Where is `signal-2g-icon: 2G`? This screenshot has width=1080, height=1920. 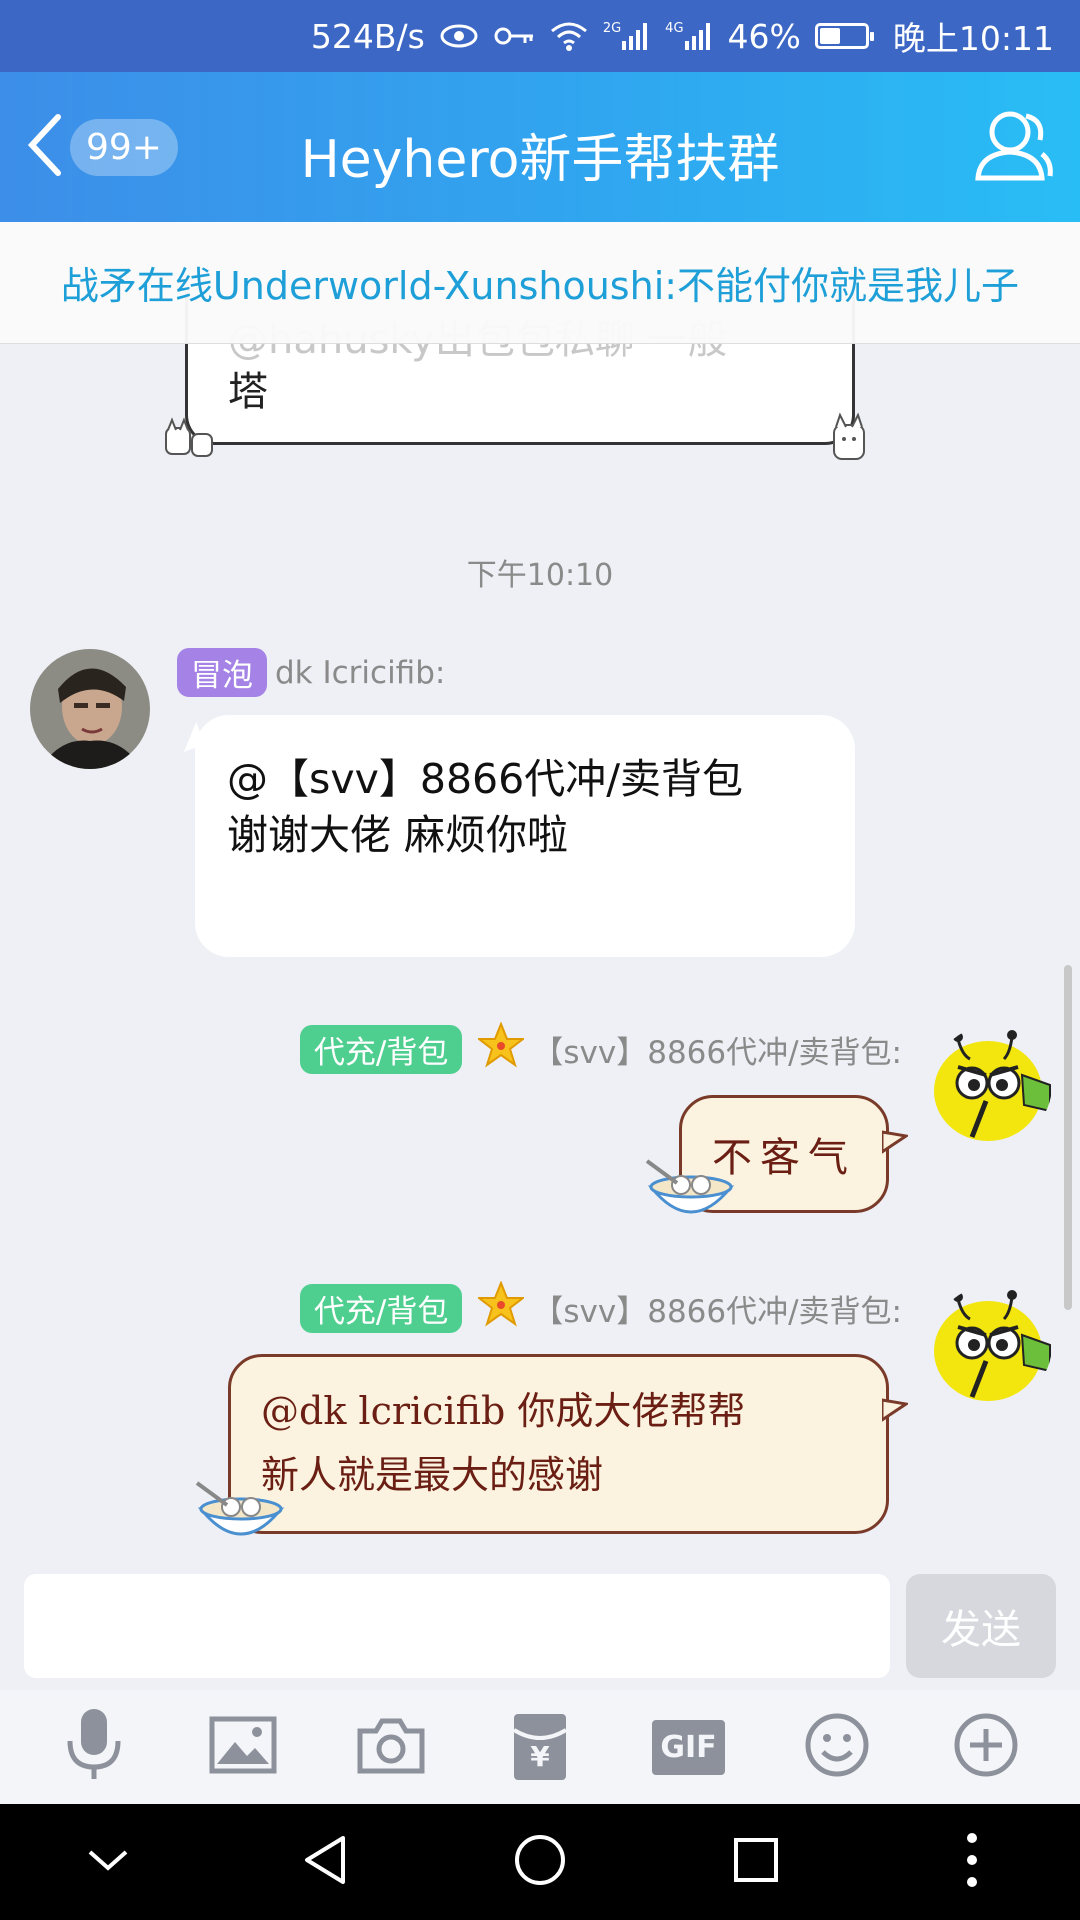 signal-2g-icon: 2G is located at coordinates (627, 36).